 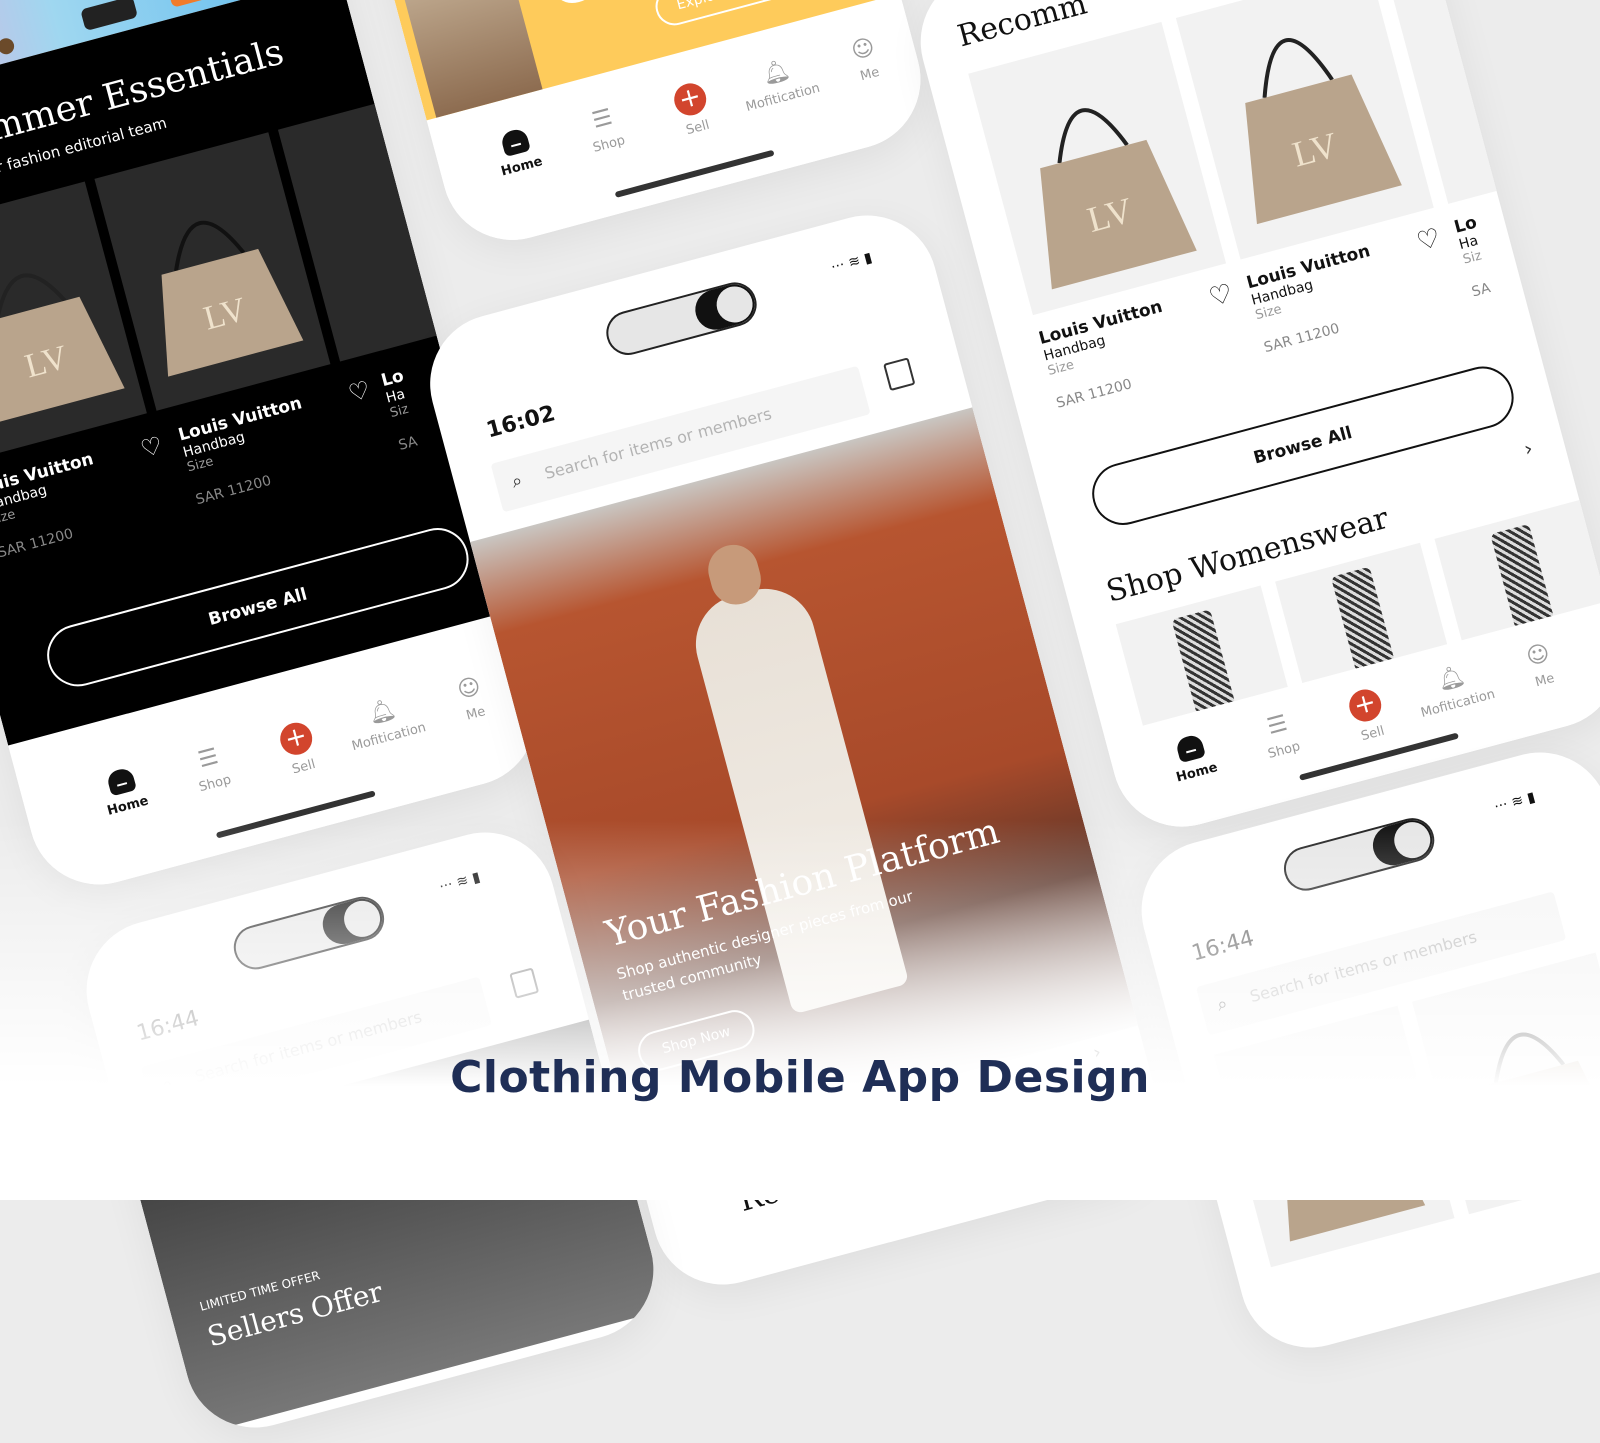 I want to click on status-time: 16:02, so click(x=521, y=422).